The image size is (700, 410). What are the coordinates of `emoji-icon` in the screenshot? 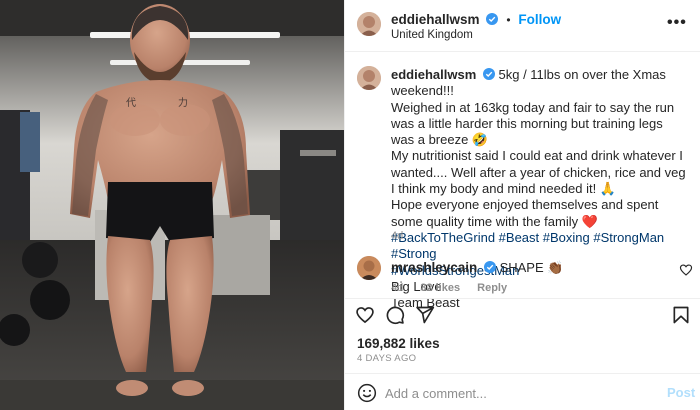 It's located at (367, 393).